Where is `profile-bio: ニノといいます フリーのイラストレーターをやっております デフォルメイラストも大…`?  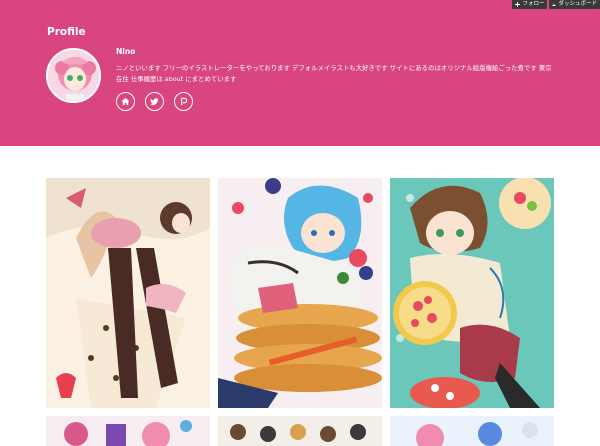 profile-bio: ニノといいます フリーのイラストレーターをやっております デフォルメイラストも大… is located at coordinates (334, 73).